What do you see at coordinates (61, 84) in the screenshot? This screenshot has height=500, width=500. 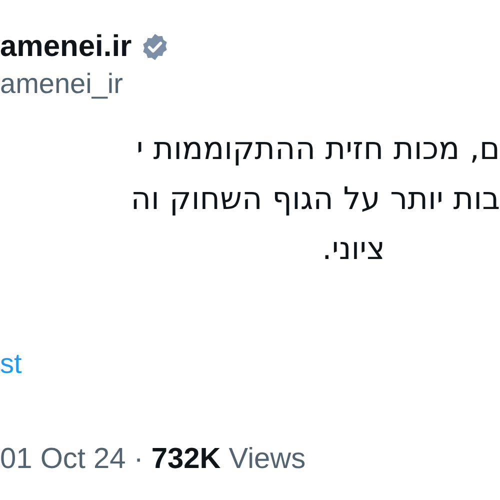 I see `user-handle: amenei_ir` at bounding box center [61, 84].